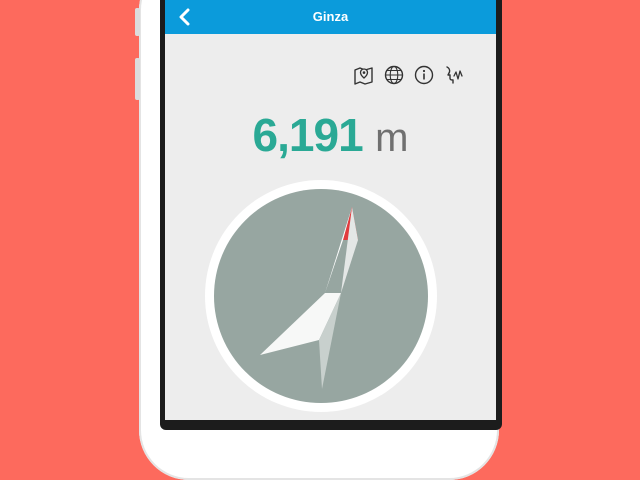  What do you see at coordinates (137, 79) in the screenshot?
I see `phone-volume-button` at bounding box center [137, 79].